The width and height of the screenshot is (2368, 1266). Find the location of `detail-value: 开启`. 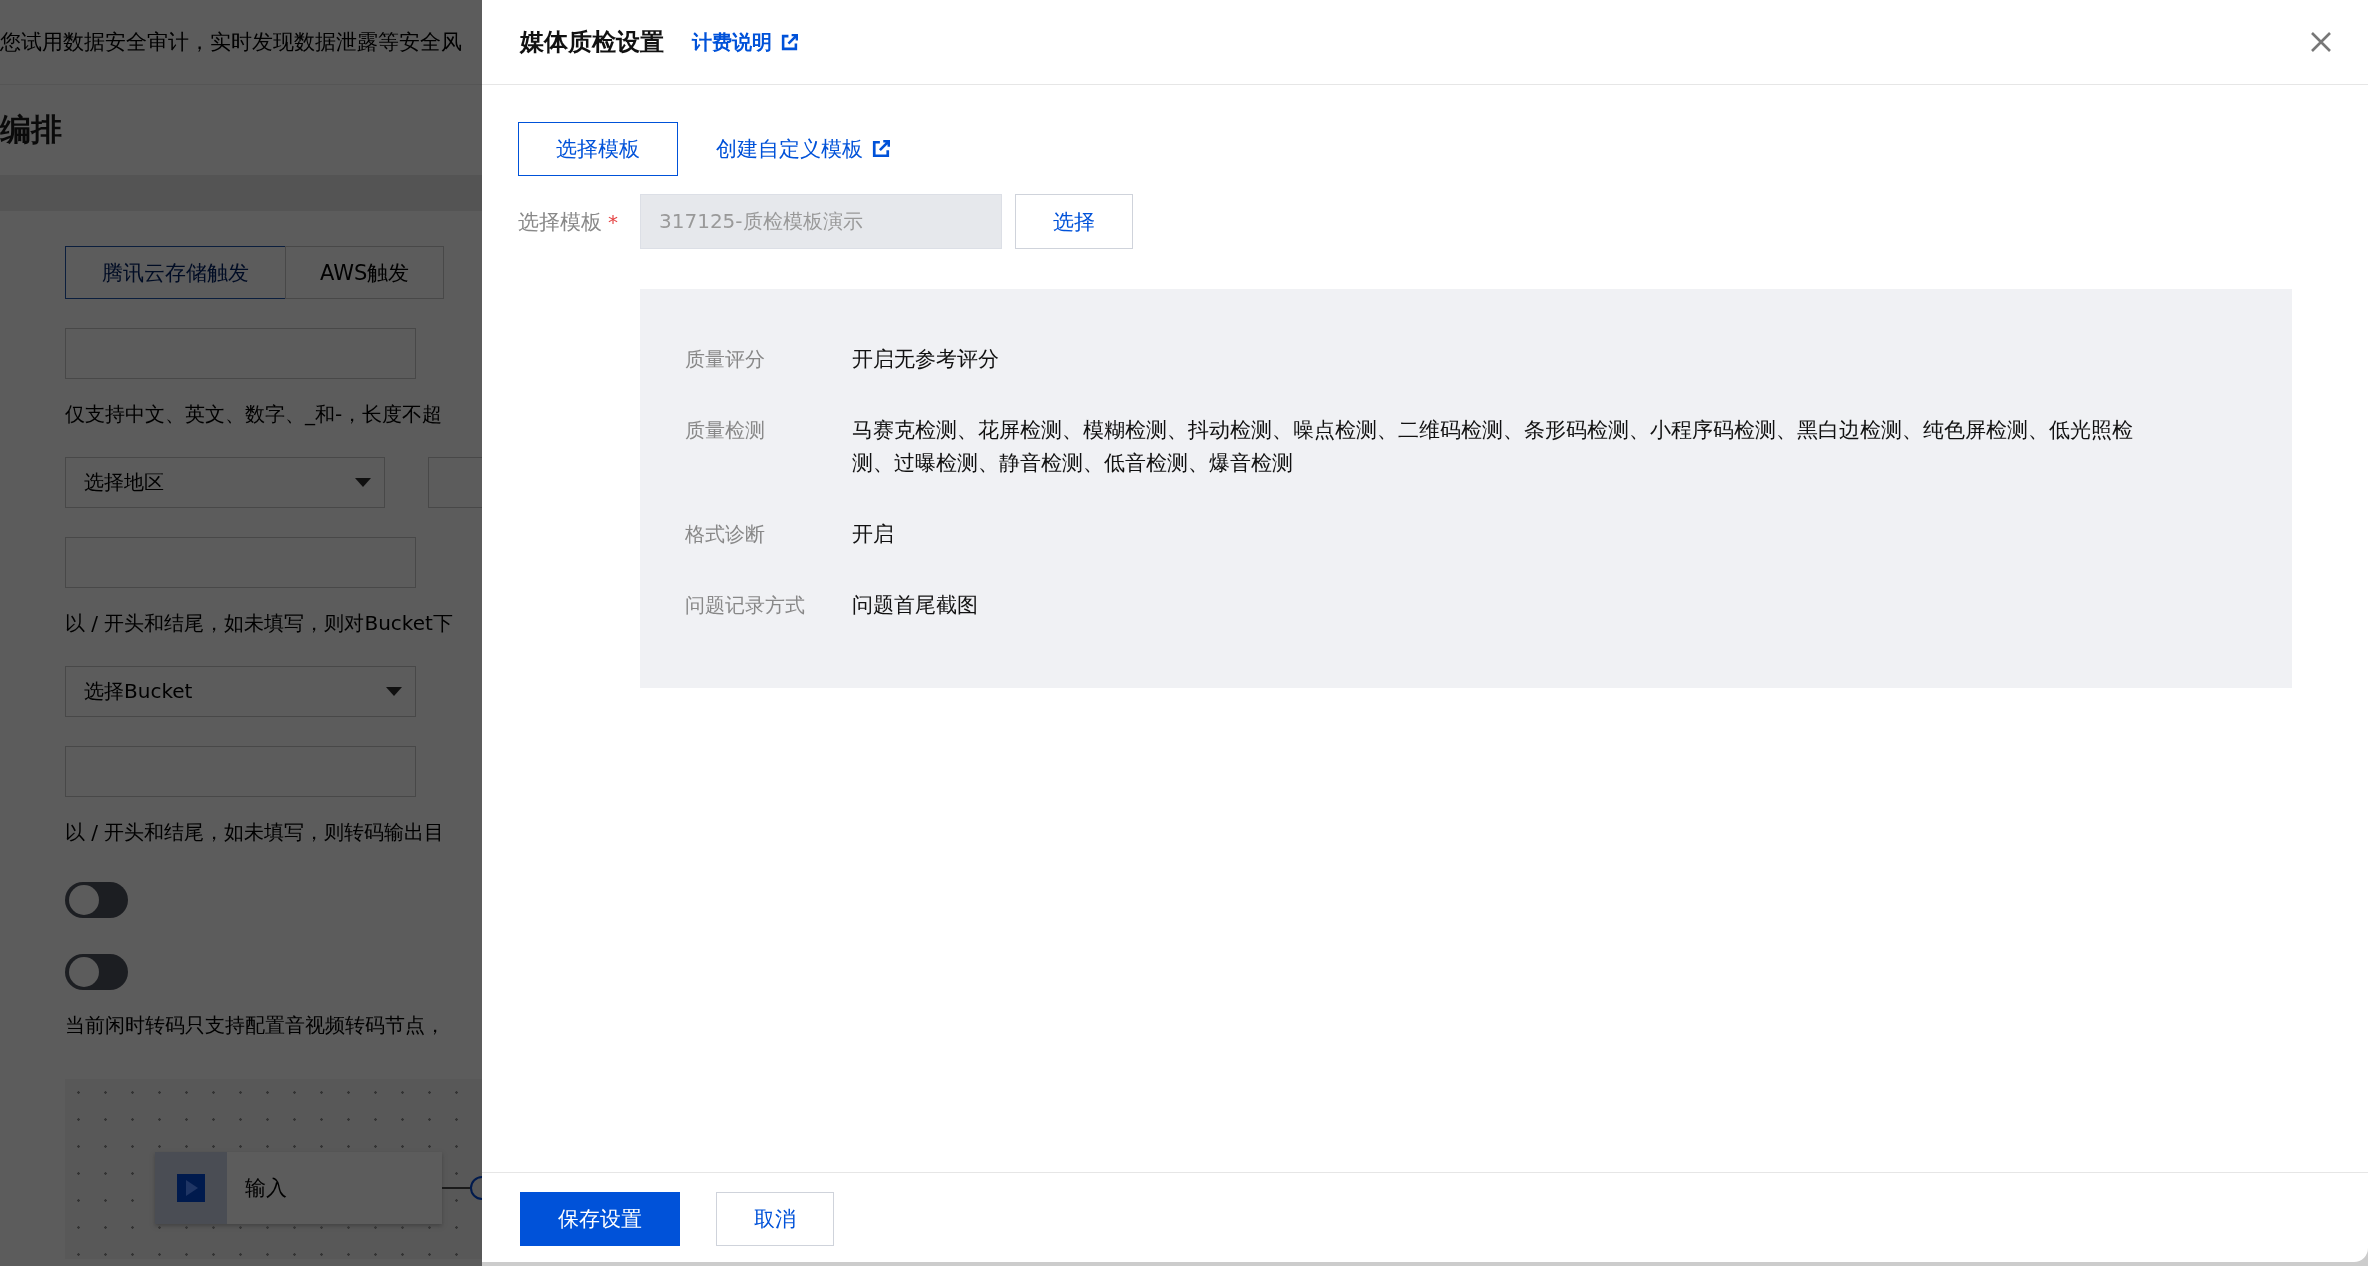

detail-value: 开启 is located at coordinates (873, 534).